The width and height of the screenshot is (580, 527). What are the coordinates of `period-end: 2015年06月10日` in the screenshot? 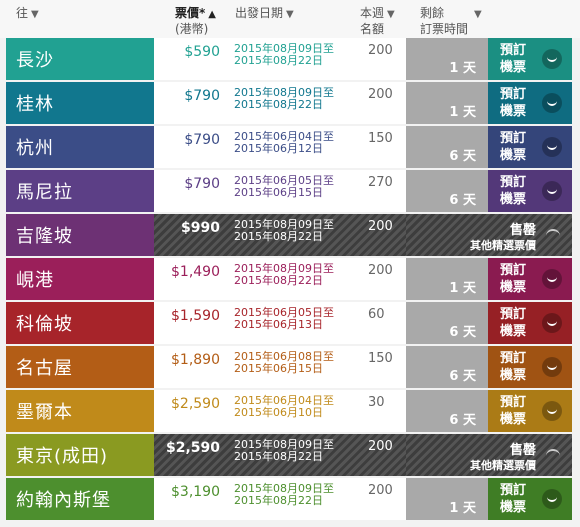 It's located at (278, 412).